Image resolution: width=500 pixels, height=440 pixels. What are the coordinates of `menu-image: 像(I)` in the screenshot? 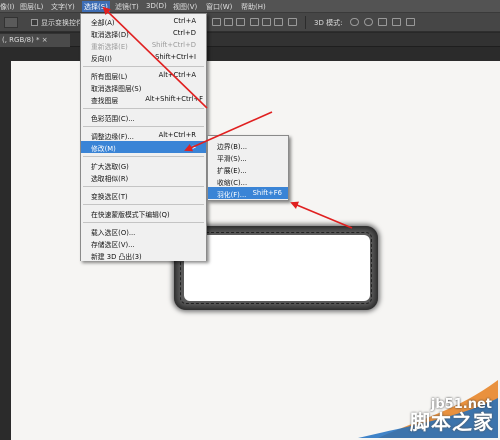 It's located at (7, 7).